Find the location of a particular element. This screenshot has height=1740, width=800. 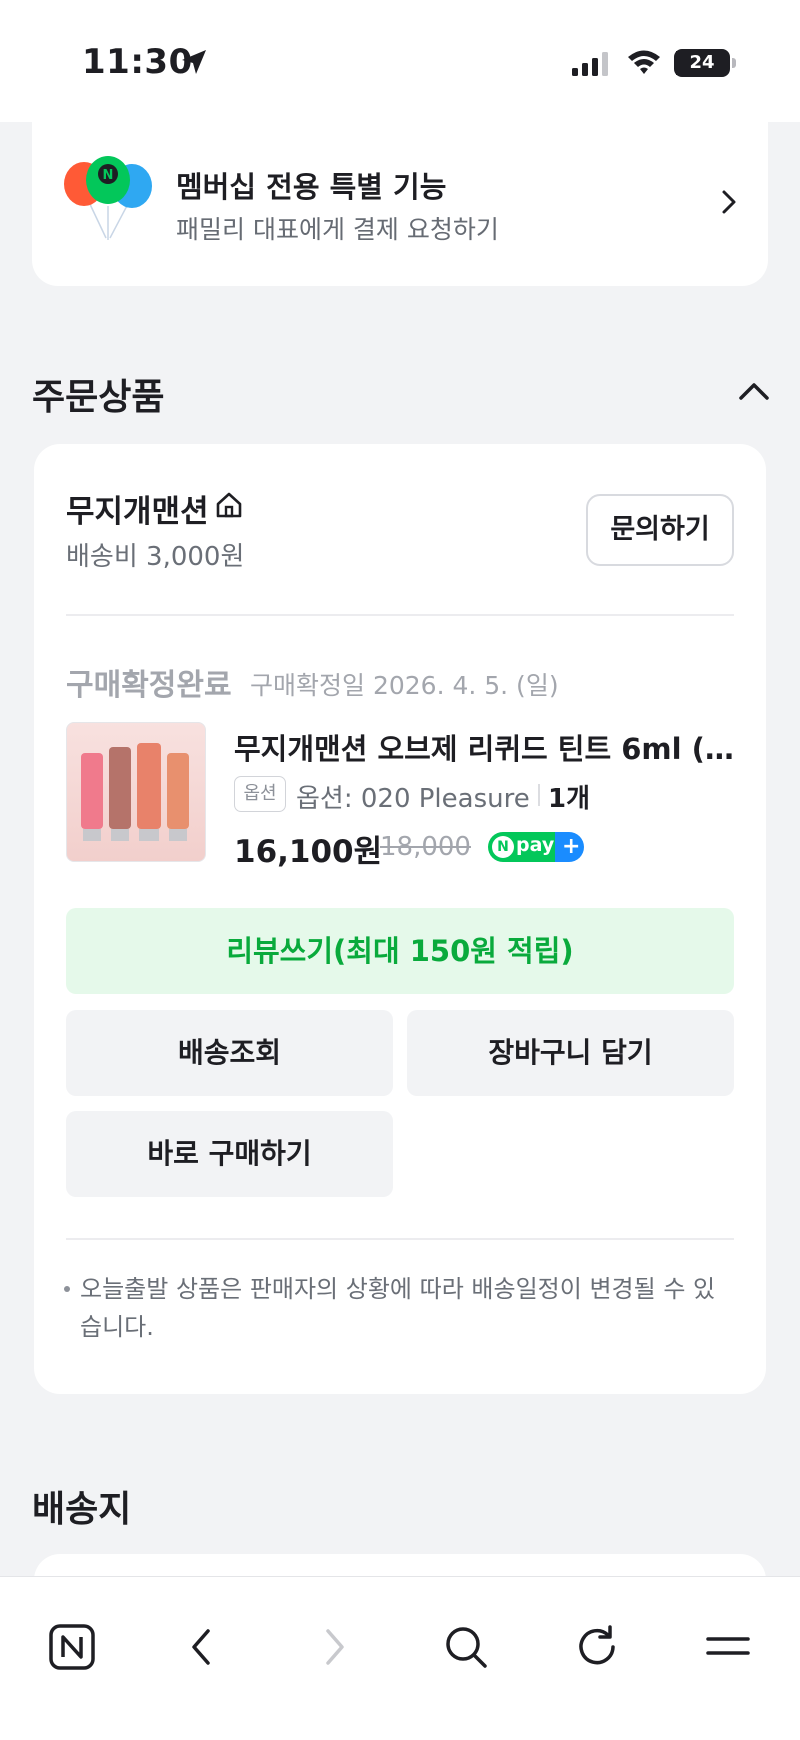

confirm-date: 구매확정일 2026. 4. 5. (일) is located at coordinates (404, 685).